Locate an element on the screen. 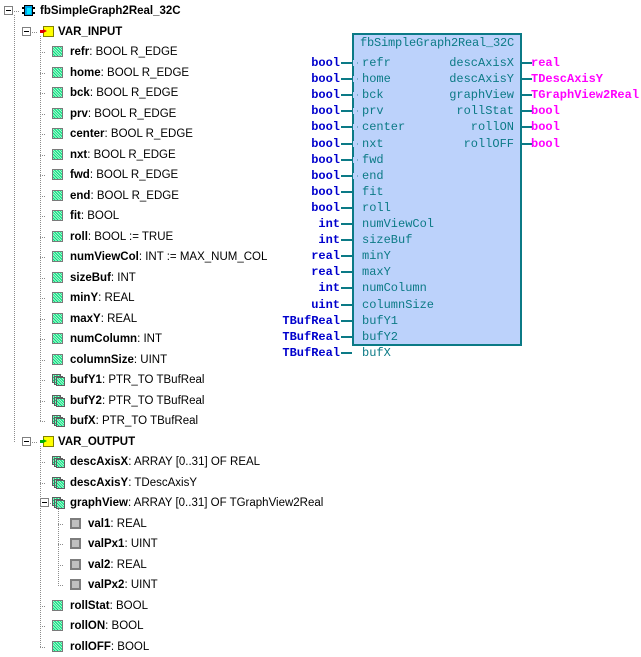 Image resolution: width=641 pixels, height=657 pixels. output-type-rollON: bool is located at coordinates (545, 127).